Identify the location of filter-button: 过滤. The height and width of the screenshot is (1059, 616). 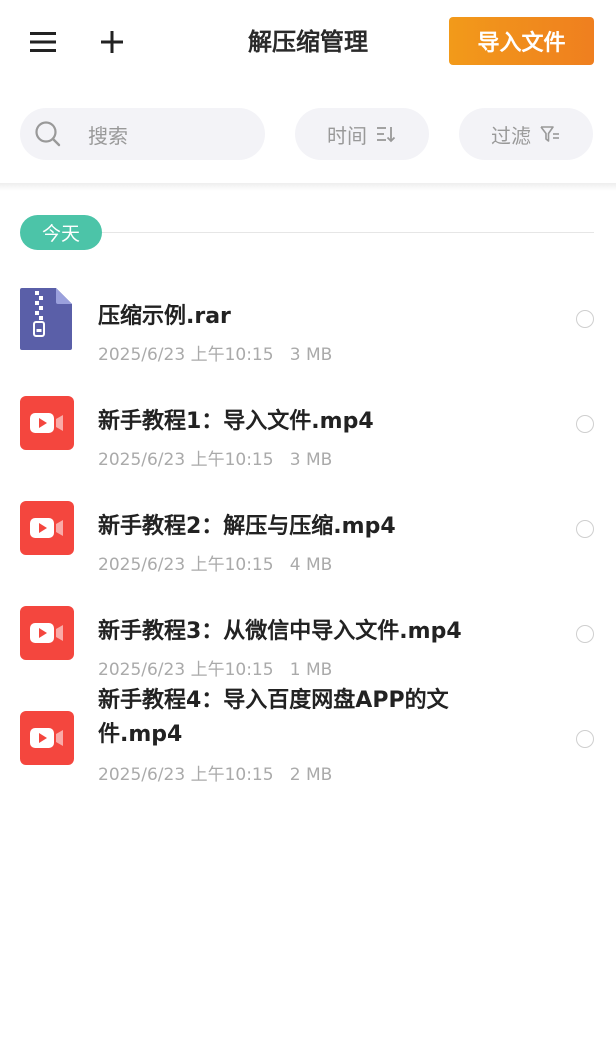
(526, 134).